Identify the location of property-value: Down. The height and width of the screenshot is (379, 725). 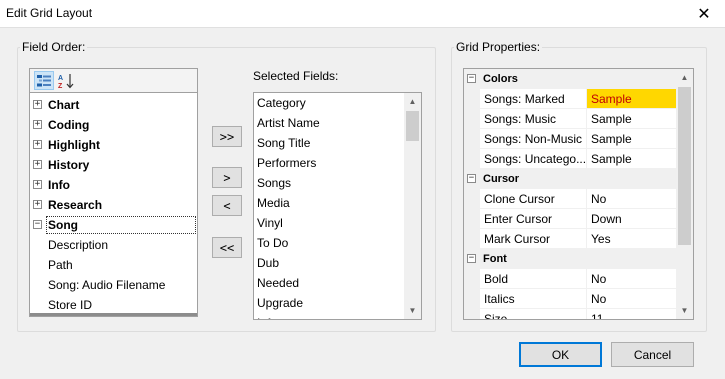
(632, 219).